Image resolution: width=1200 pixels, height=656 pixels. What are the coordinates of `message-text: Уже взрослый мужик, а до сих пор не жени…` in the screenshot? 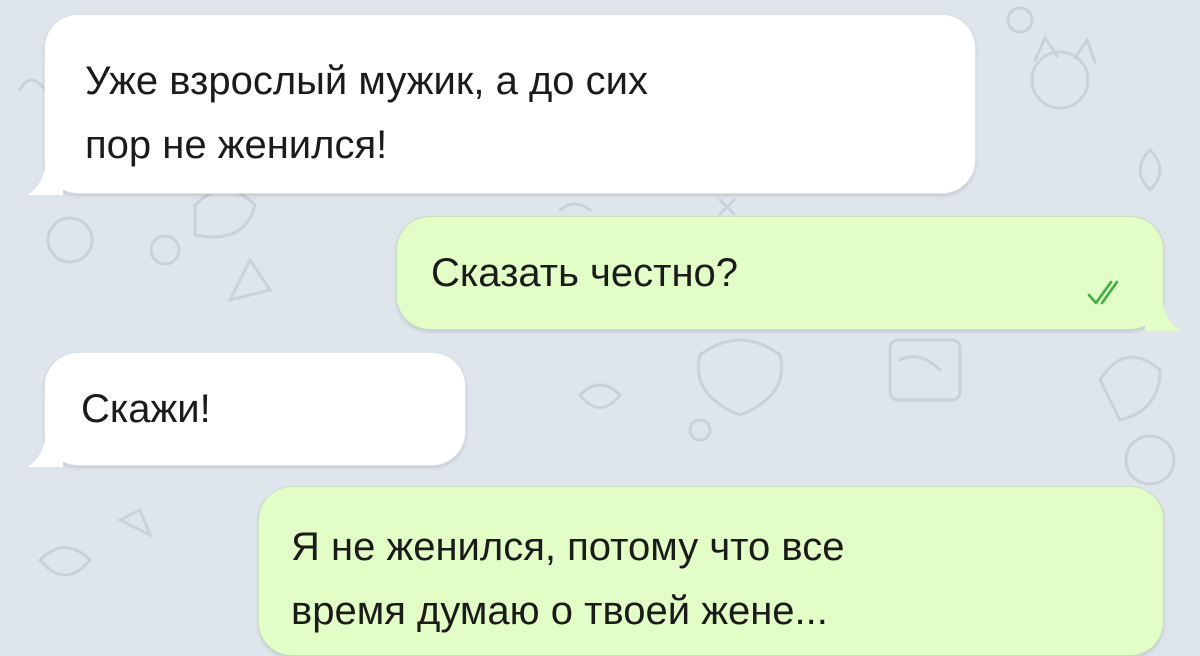 It's located at (367, 113).